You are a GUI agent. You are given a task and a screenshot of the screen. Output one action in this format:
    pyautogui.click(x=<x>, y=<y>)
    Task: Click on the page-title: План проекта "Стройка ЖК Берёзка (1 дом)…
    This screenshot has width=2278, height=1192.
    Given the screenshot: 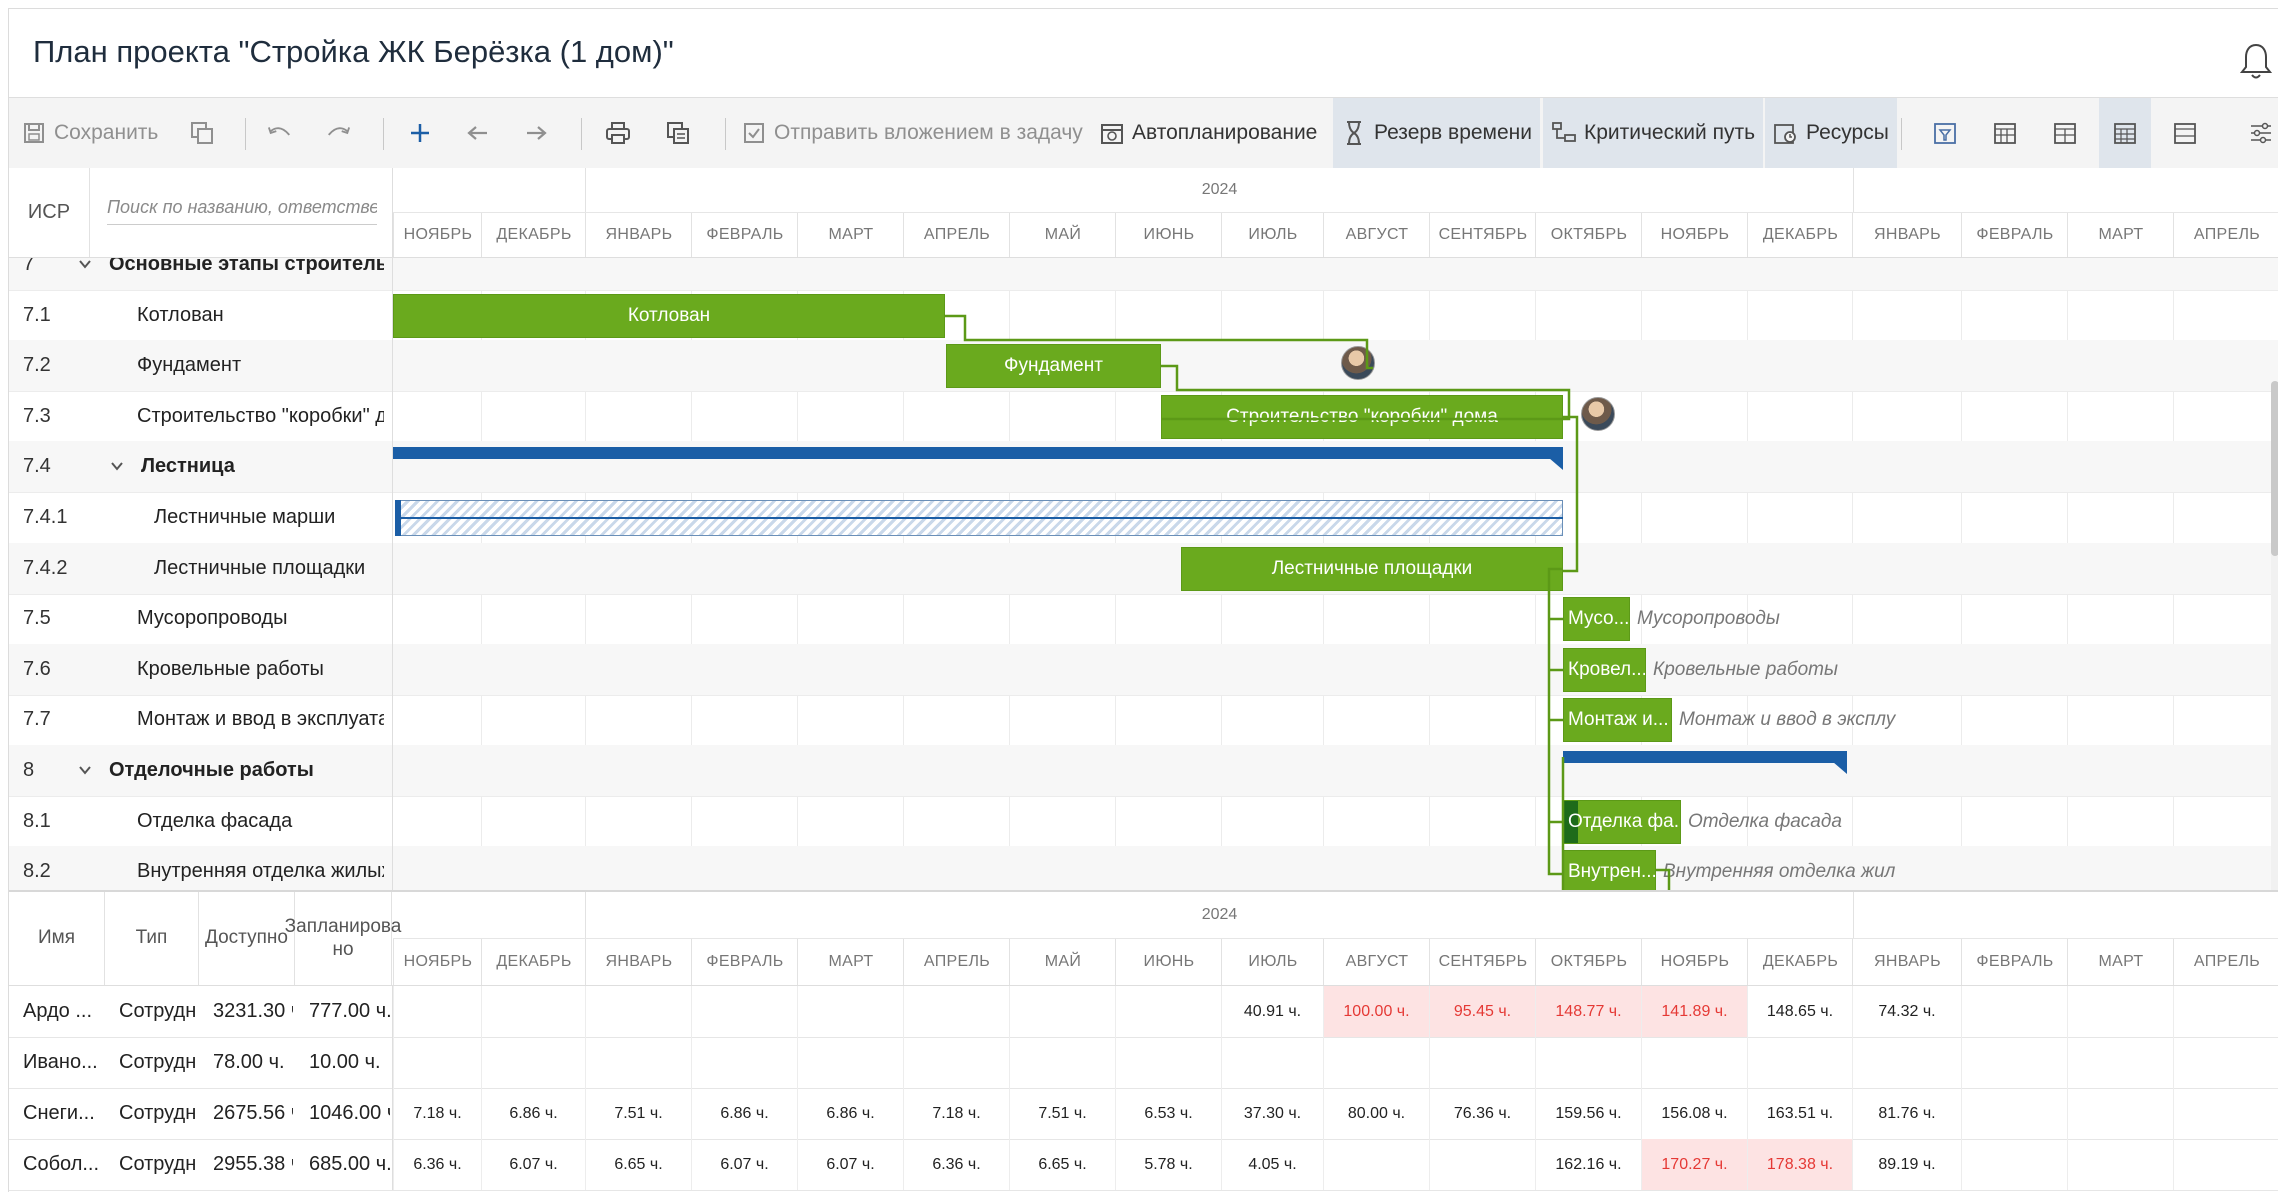 What is the action you would take?
    pyautogui.click(x=353, y=51)
    